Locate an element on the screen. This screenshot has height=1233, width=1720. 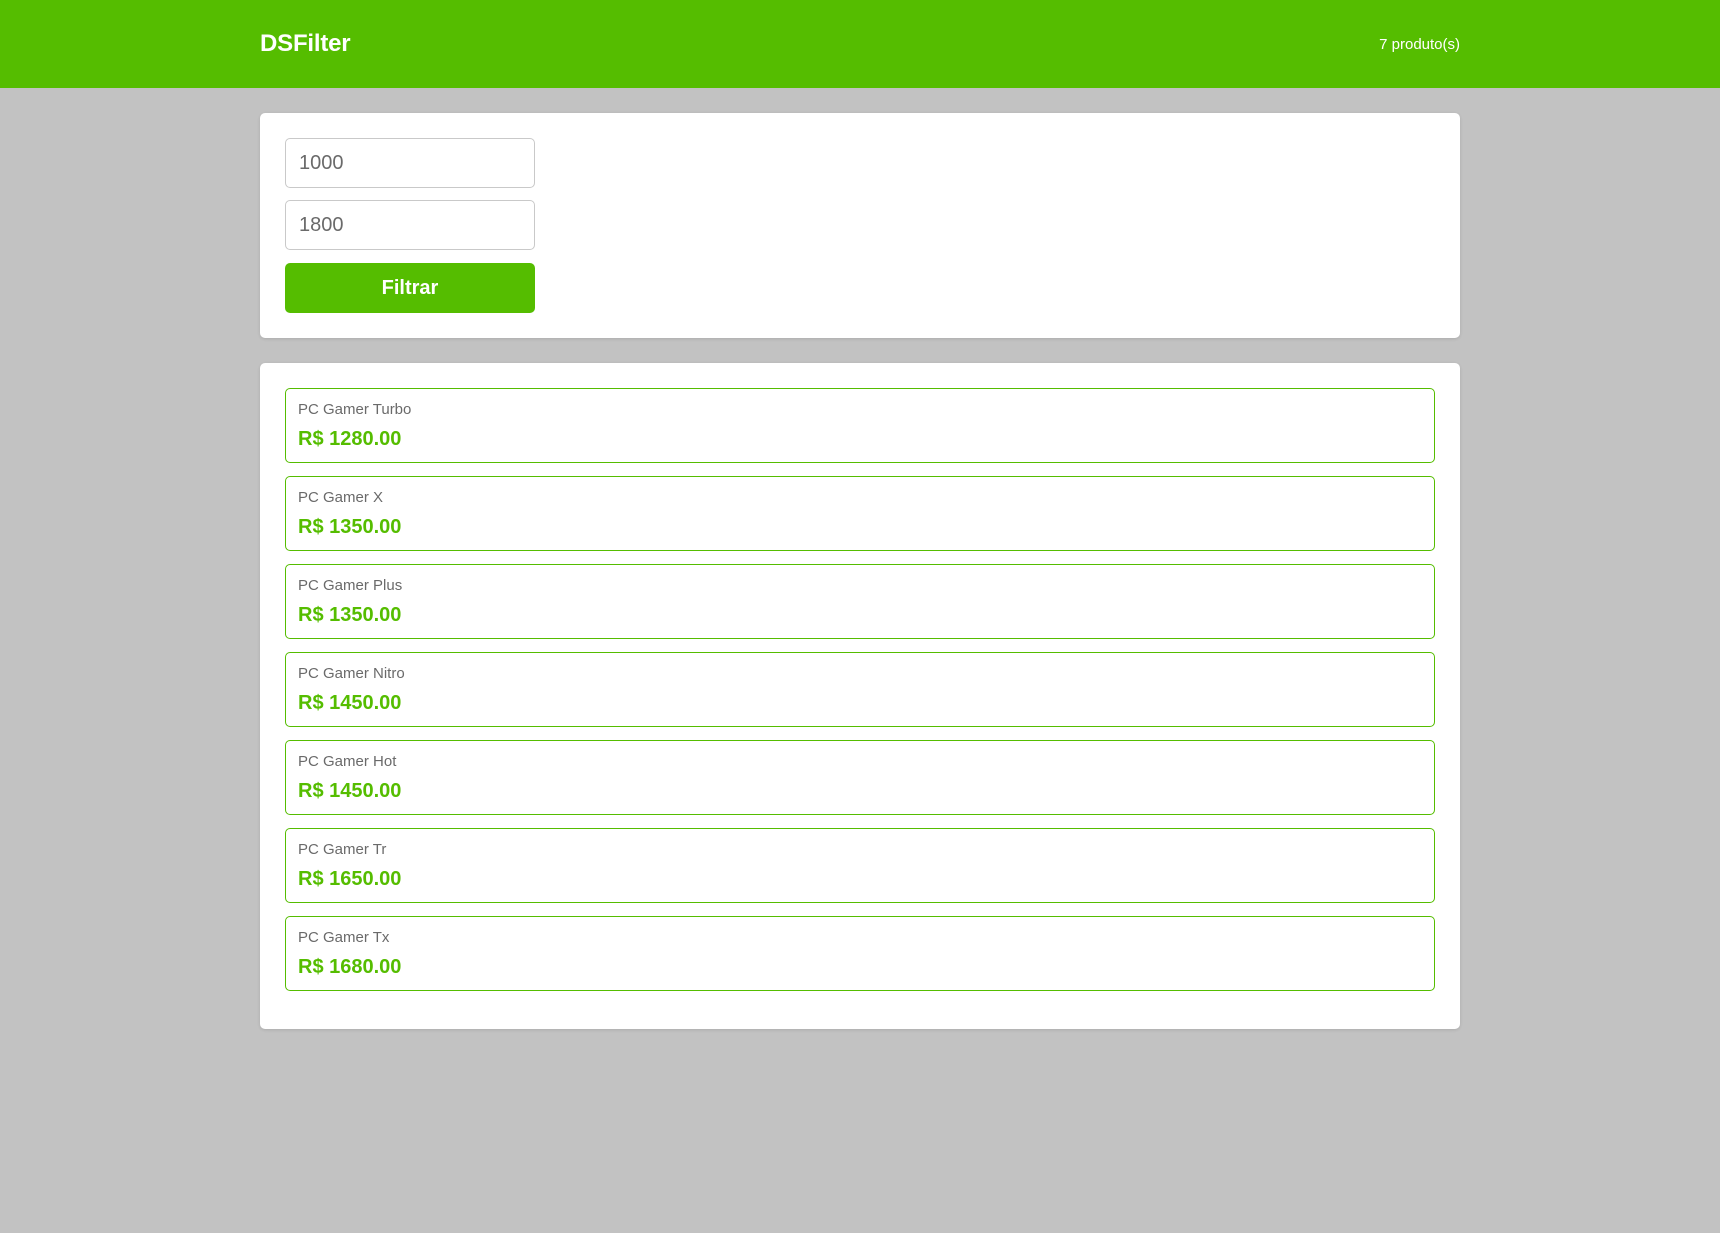
product-count: 7 produto(s) is located at coordinates (1419, 44).